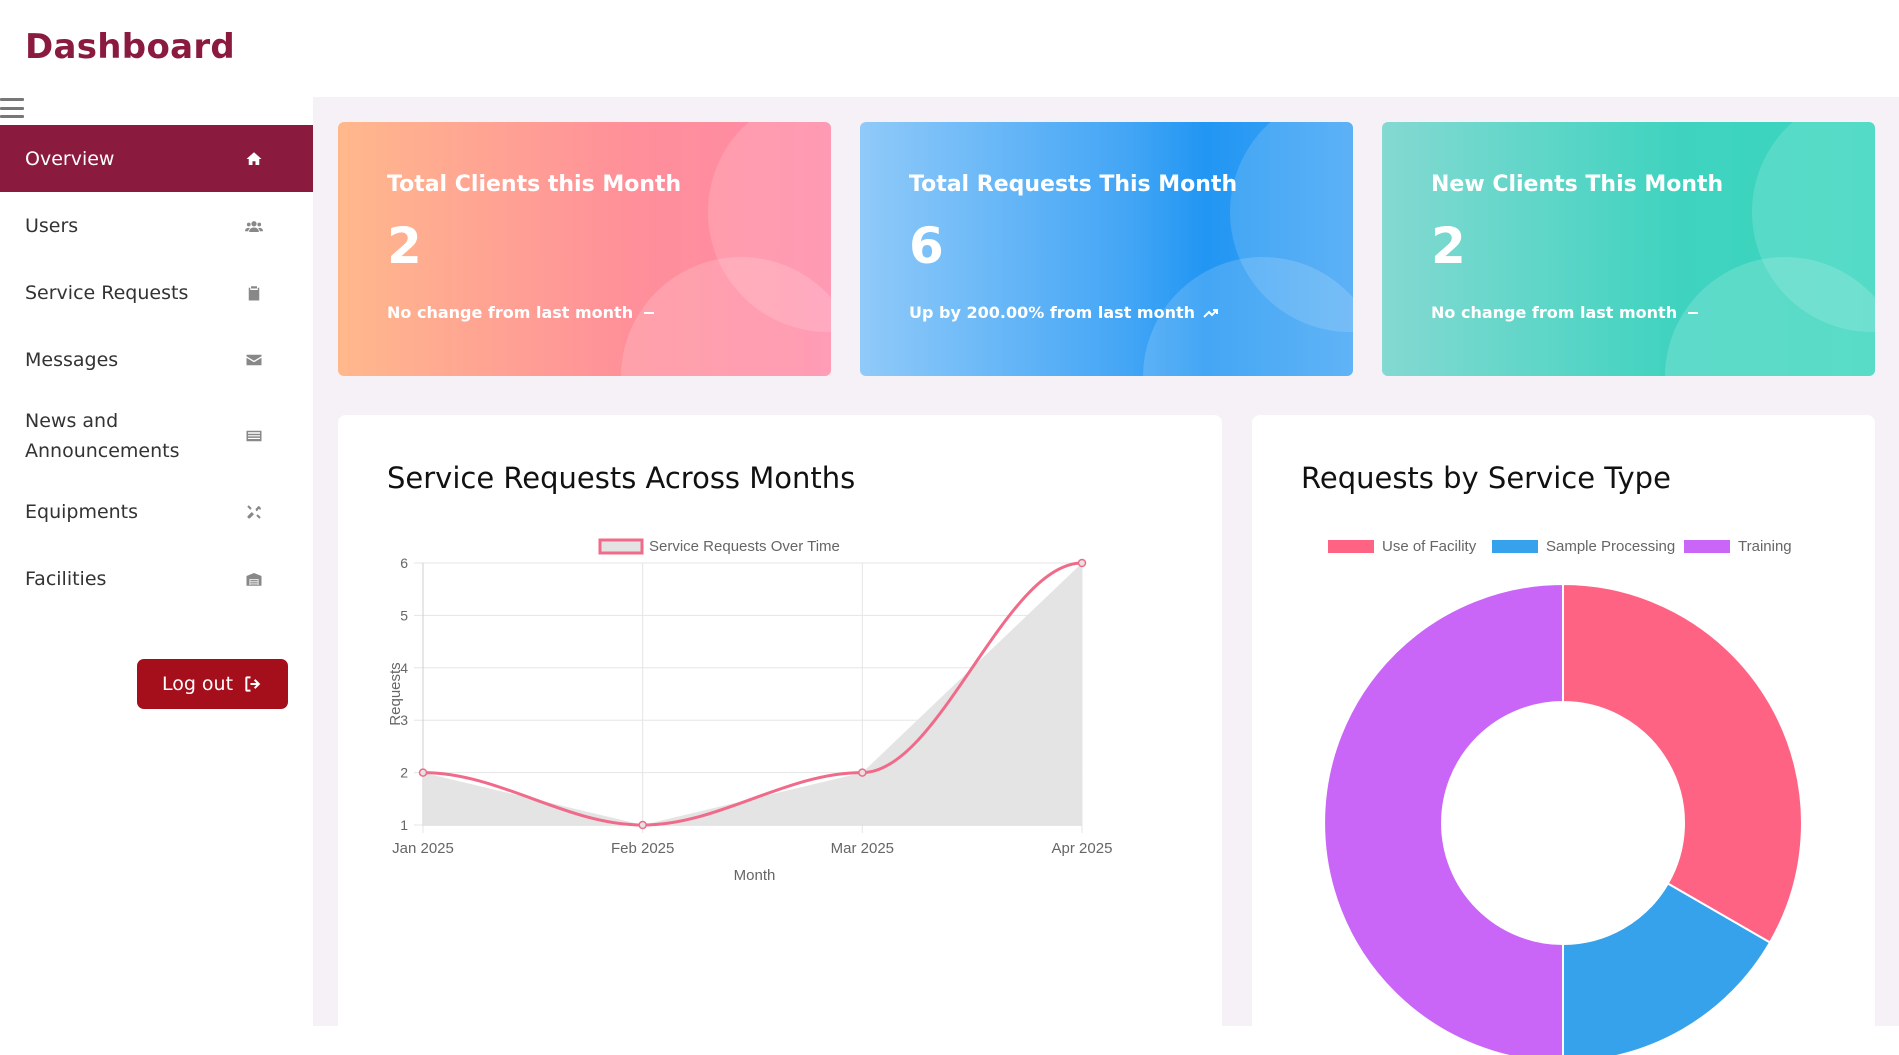 This screenshot has width=1899, height=1055. Describe the element at coordinates (404, 773) in the screenshot. I see `y-tick-label: 2` at that location.